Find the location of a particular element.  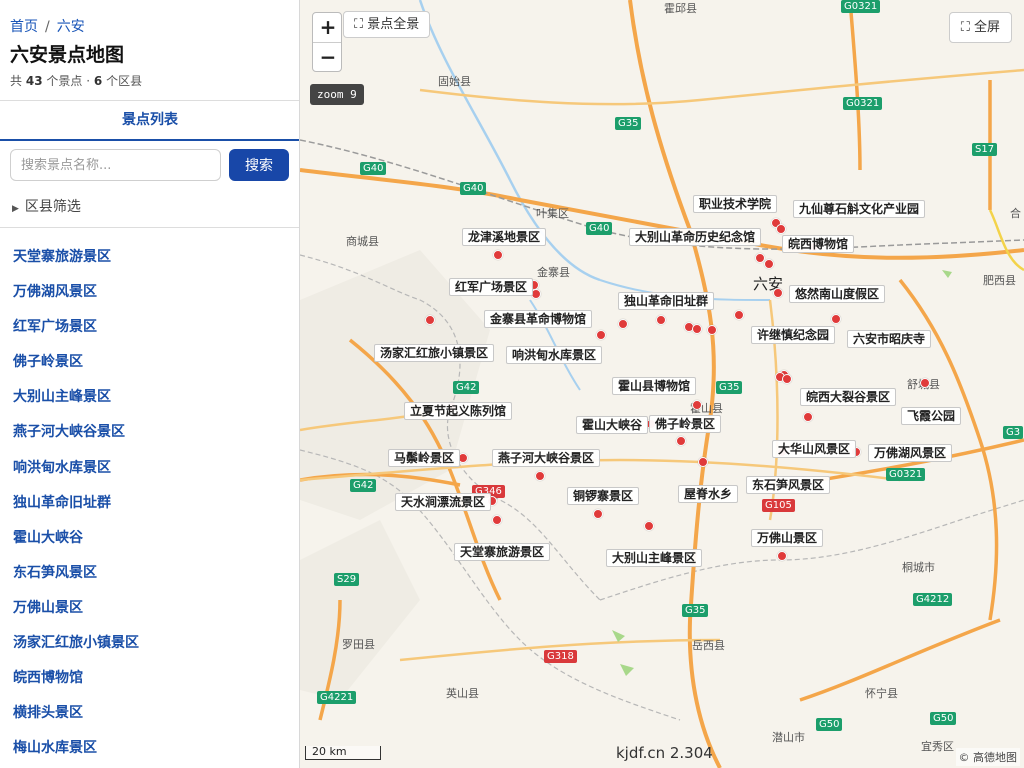

spot-list-item: 万佛湖风景区 is located at coordinates (149, 292).